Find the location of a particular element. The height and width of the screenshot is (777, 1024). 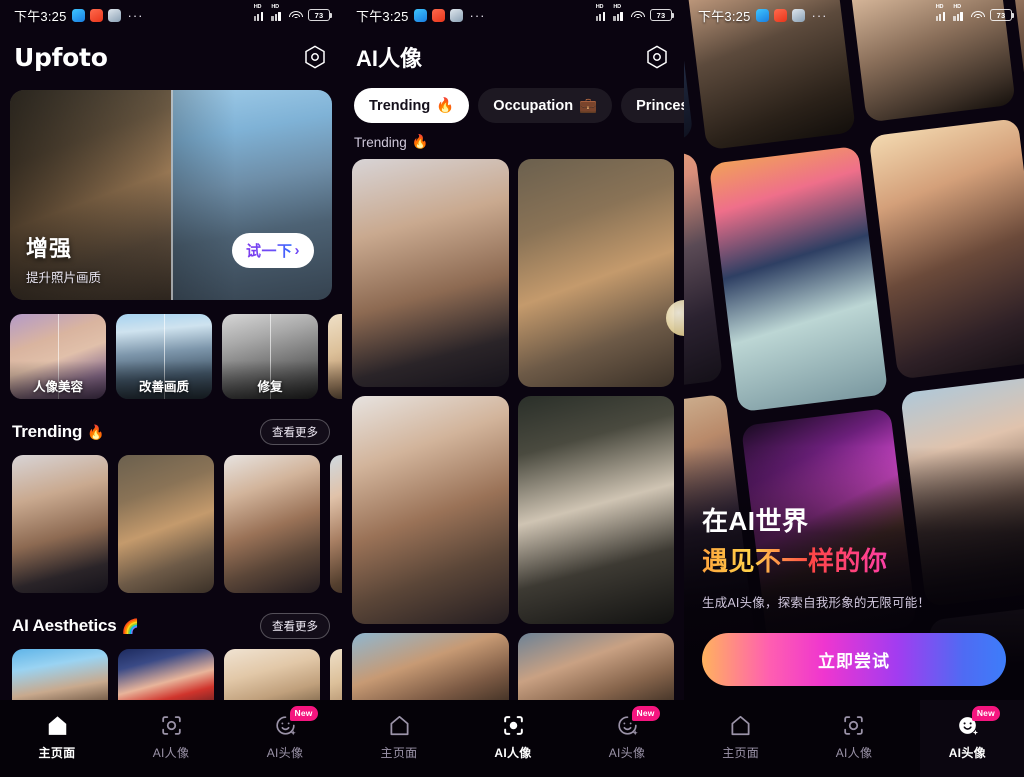

hero-title: 增强 is located at coordinates (49, 248).